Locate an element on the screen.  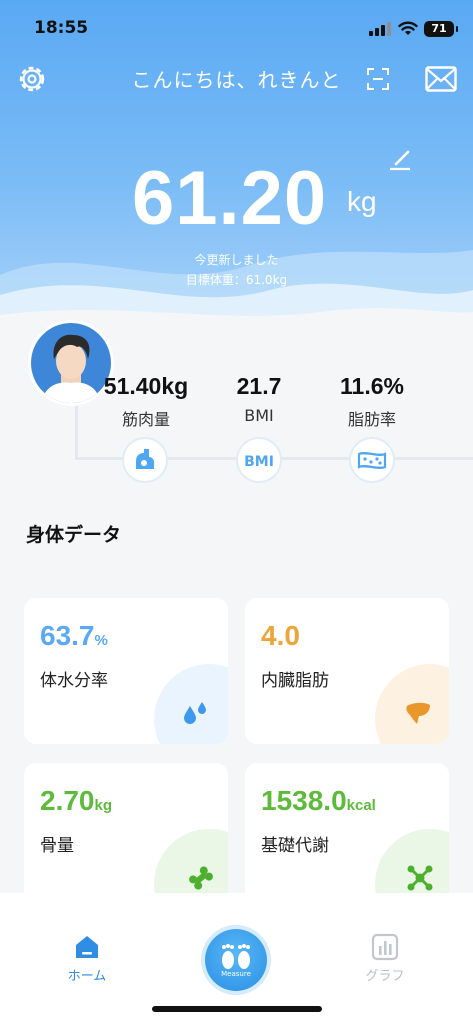
edit-pencil-icon is located at coordinates (400, 160).